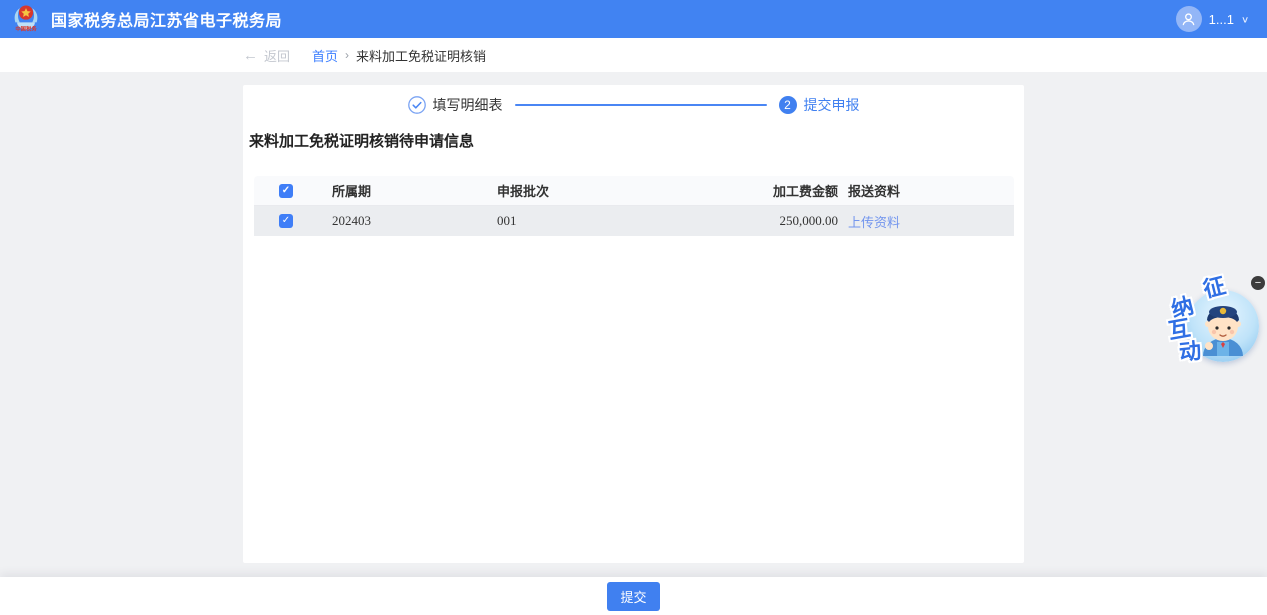  What do you see at coordinates (633, 19) in the screenshot?
I see `app-header: 中国税务 国家税务总局江苏省电子税务局 1...1 ∨` at bounding box center [633, 19].